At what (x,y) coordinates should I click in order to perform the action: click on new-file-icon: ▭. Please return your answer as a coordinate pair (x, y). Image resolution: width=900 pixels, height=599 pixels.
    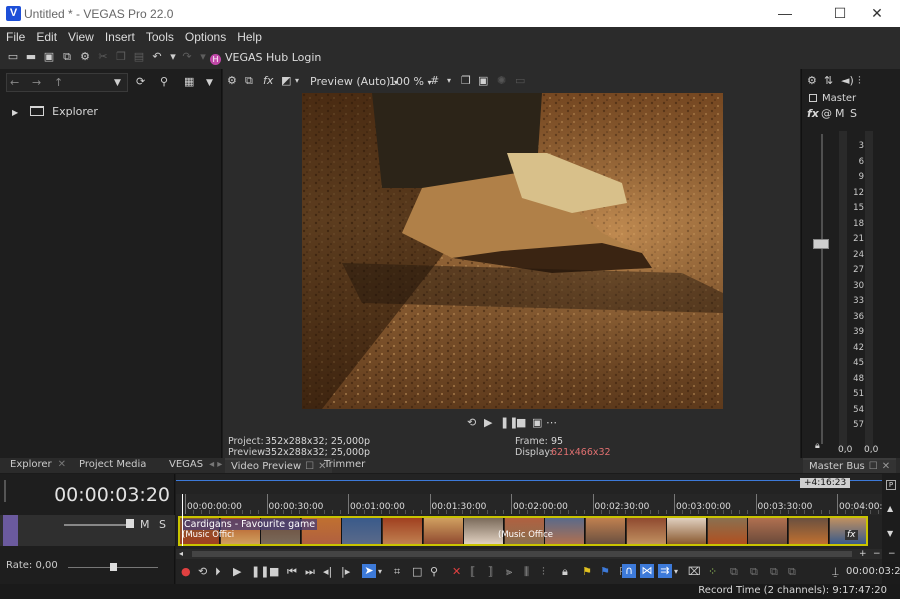
    Looking at the image, I should click on (13, 57).